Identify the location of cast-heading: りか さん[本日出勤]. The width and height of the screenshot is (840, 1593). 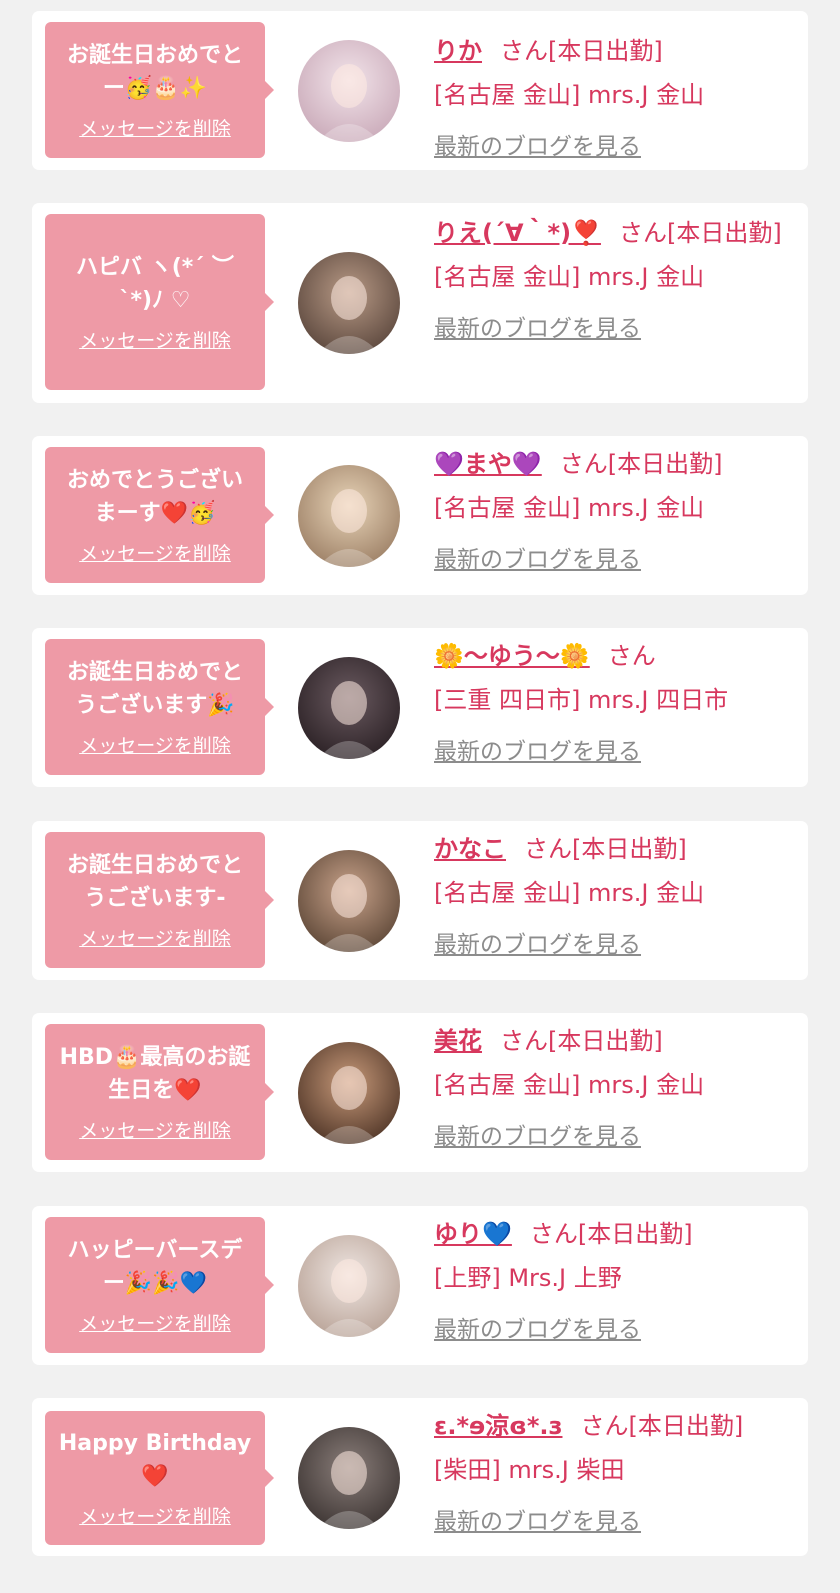
(609, 51).